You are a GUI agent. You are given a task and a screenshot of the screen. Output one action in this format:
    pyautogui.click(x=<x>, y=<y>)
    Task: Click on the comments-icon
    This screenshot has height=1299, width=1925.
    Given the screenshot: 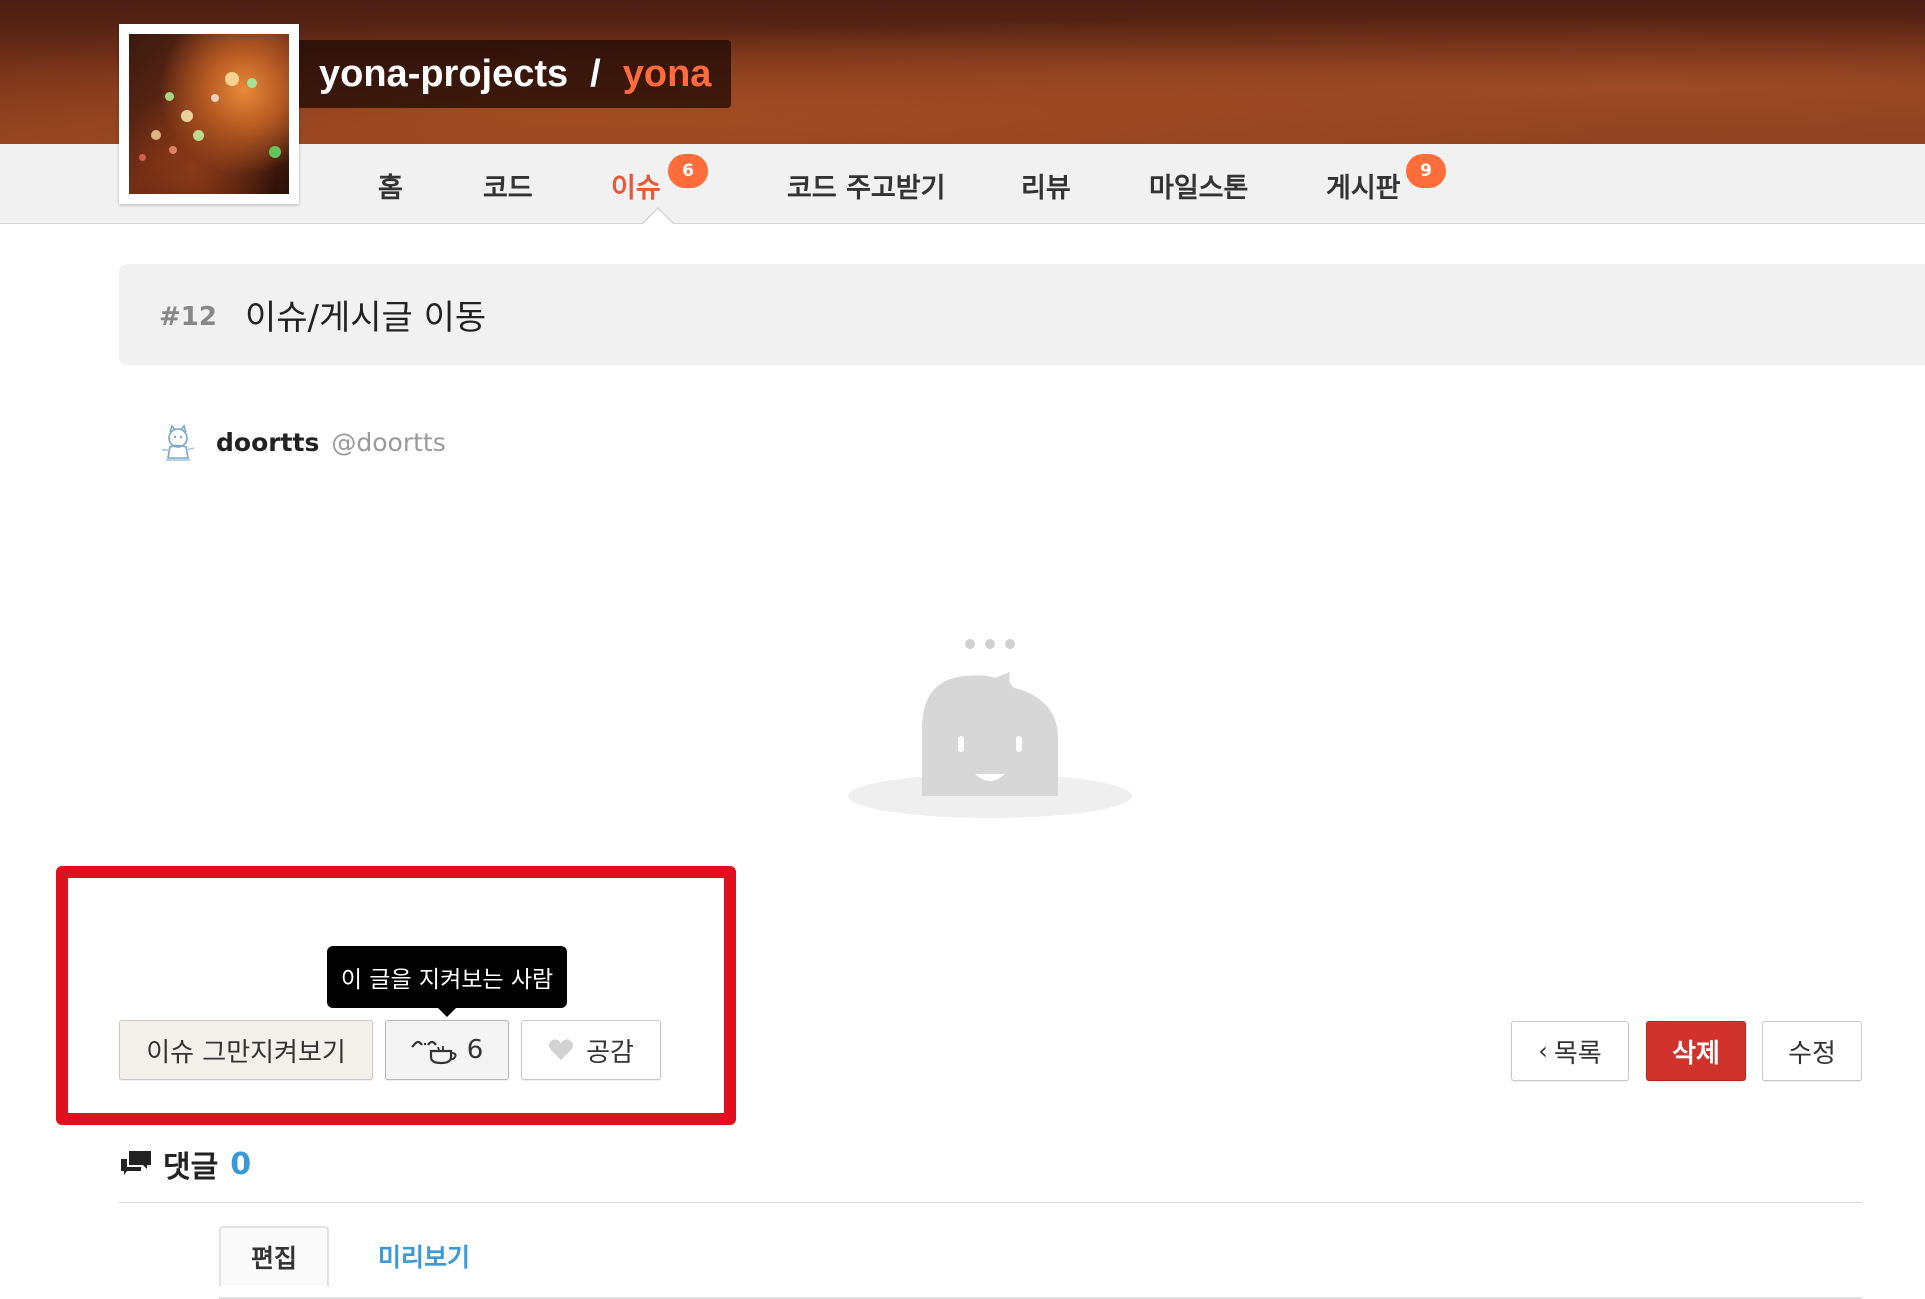 What is the action you would take?
    pyautogui.click(x=136, y=1163)
    